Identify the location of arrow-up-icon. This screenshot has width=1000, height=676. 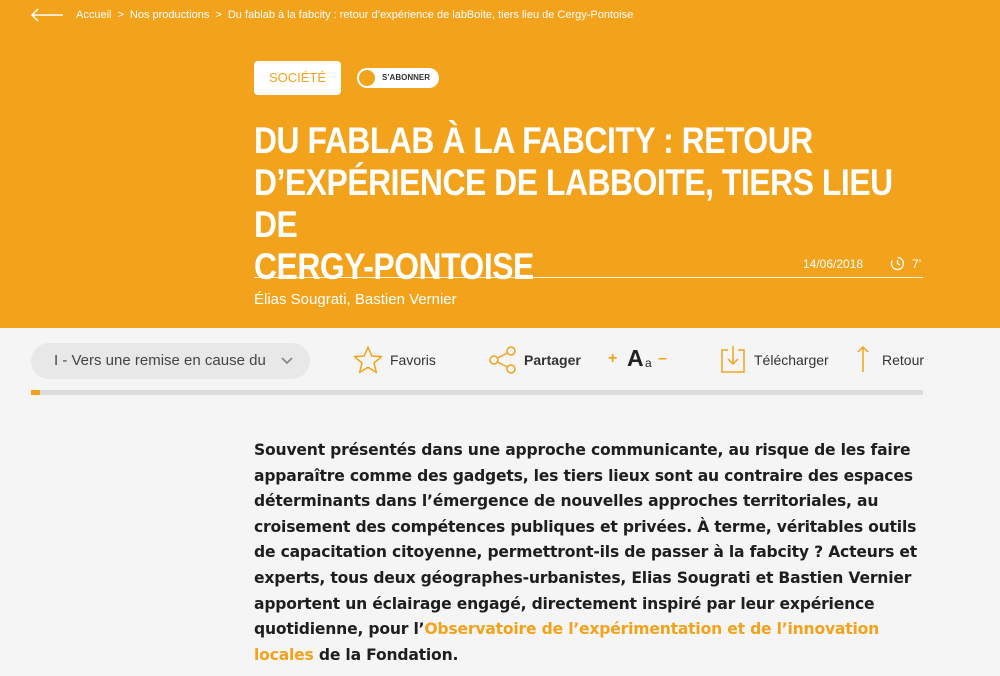
(863, 359).